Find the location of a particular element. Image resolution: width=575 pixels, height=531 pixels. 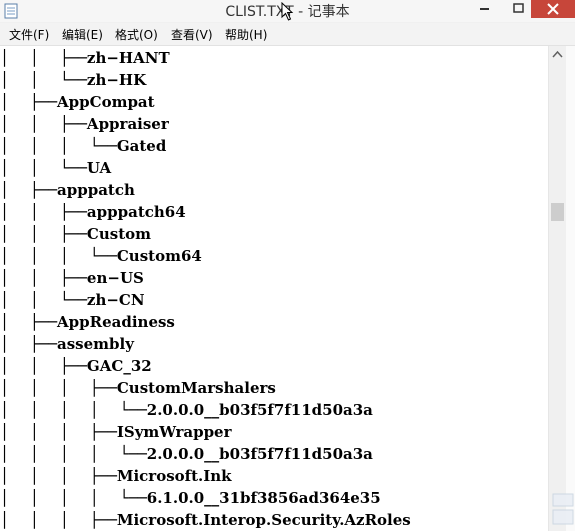

menu-view: 查看(V) is located at coordinates (192, 34).